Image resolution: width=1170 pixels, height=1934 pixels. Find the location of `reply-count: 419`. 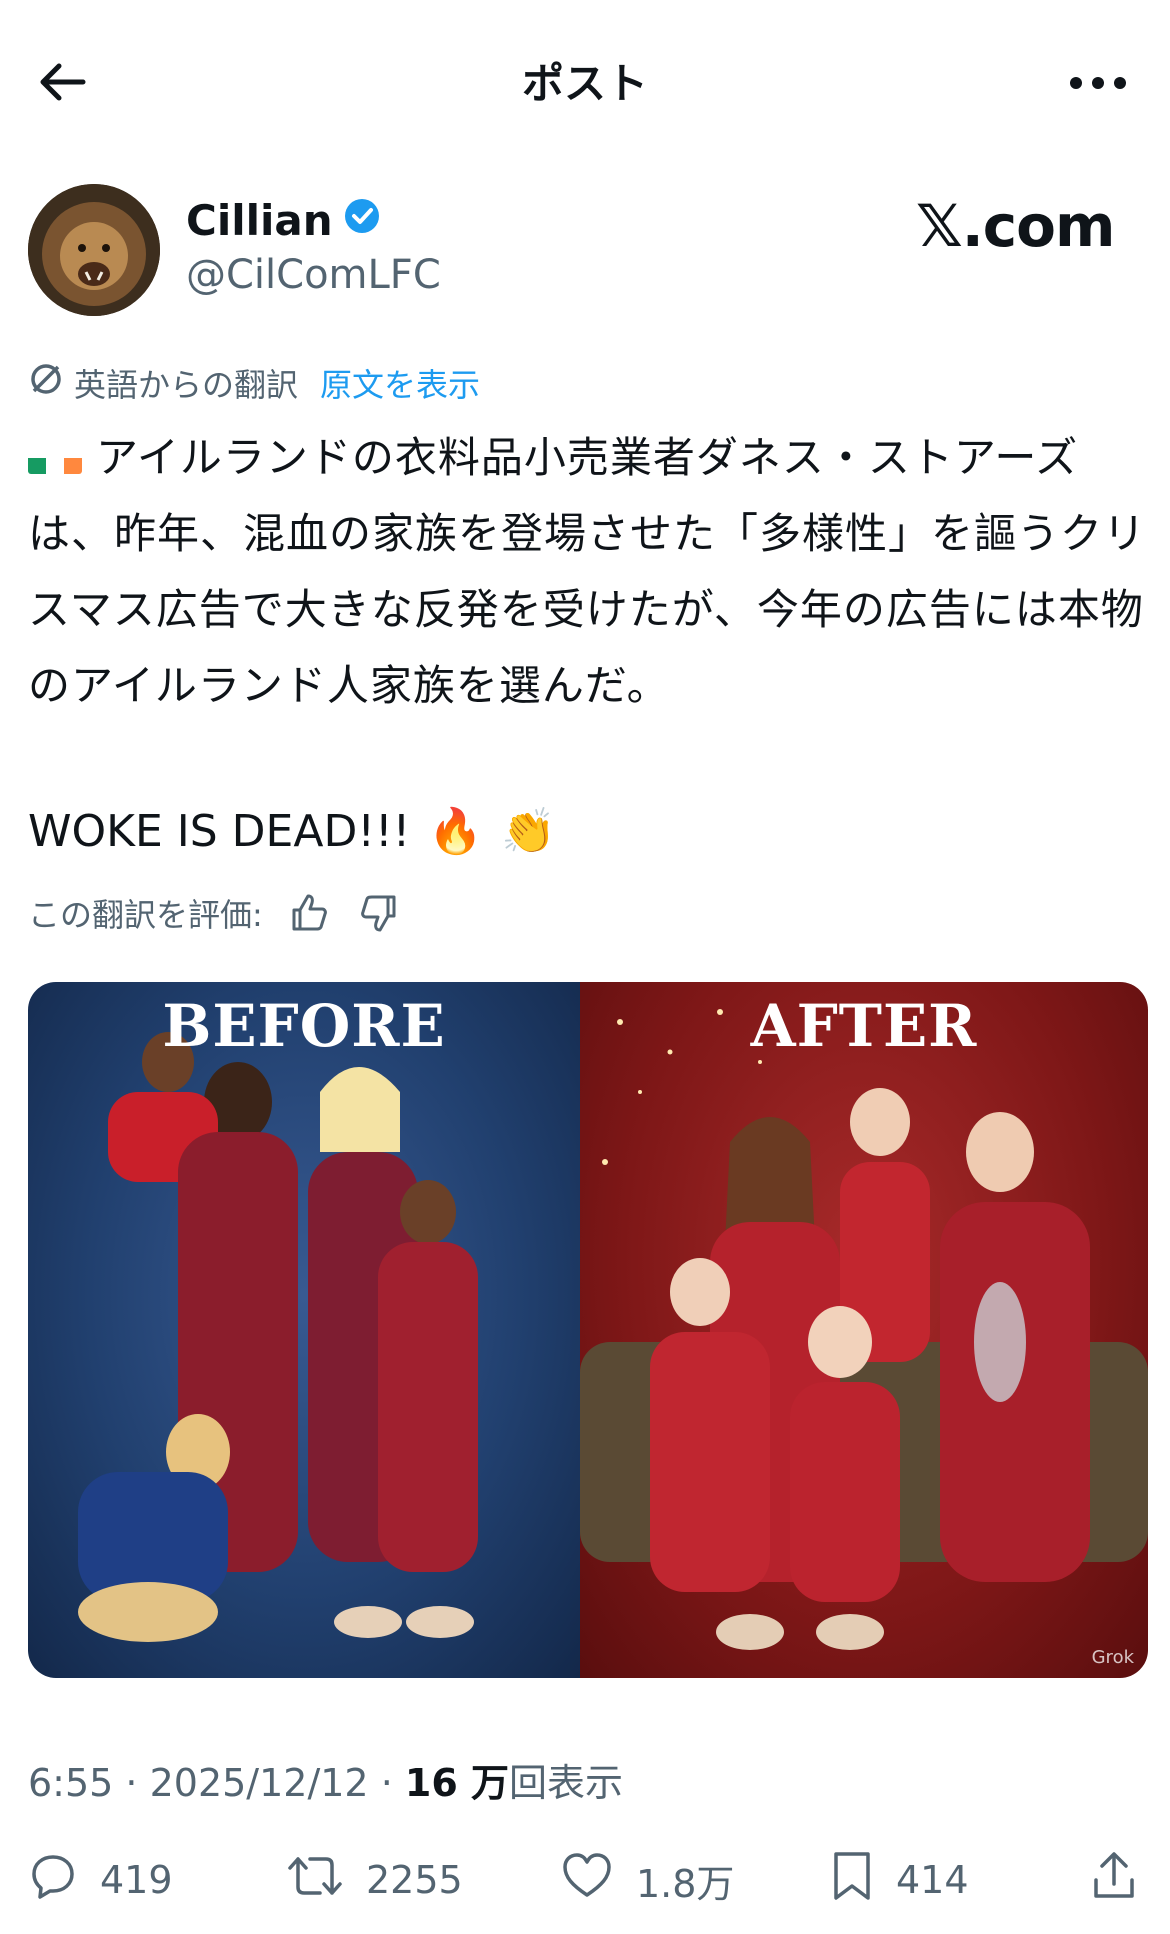

reply-count: 419 is located at coordinates (136, 1880).